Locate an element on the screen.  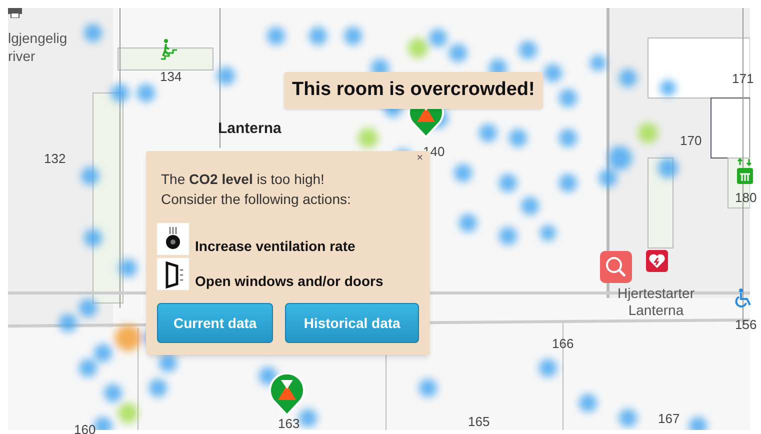
message-text: Consider the following actions: is located at coordinates (256, 199).